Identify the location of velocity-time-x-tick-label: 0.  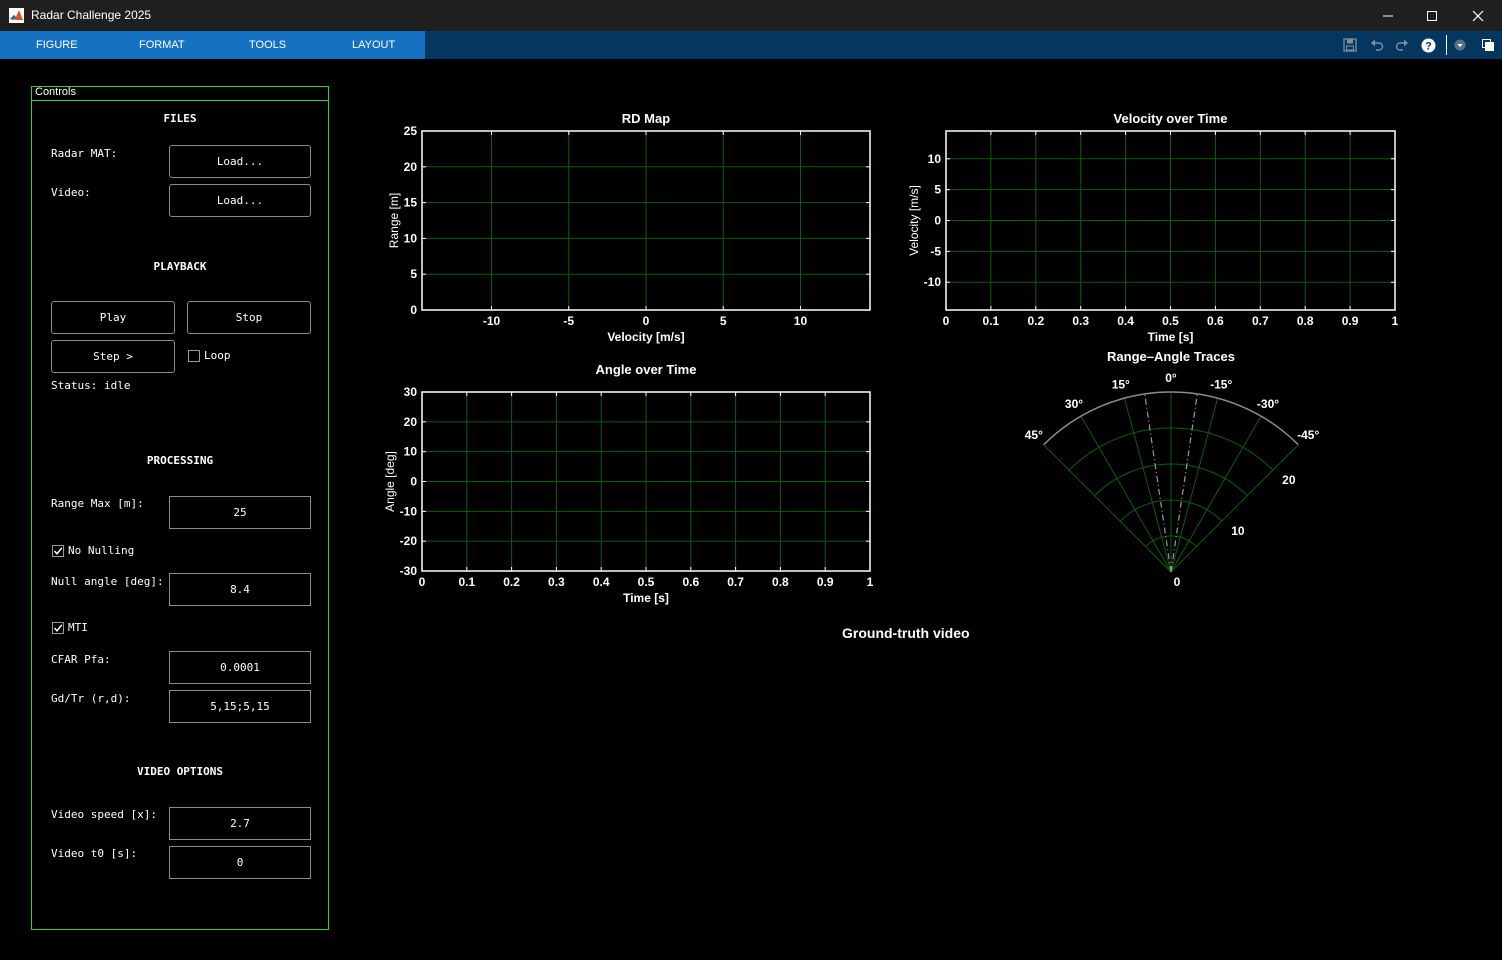
(946, 321).